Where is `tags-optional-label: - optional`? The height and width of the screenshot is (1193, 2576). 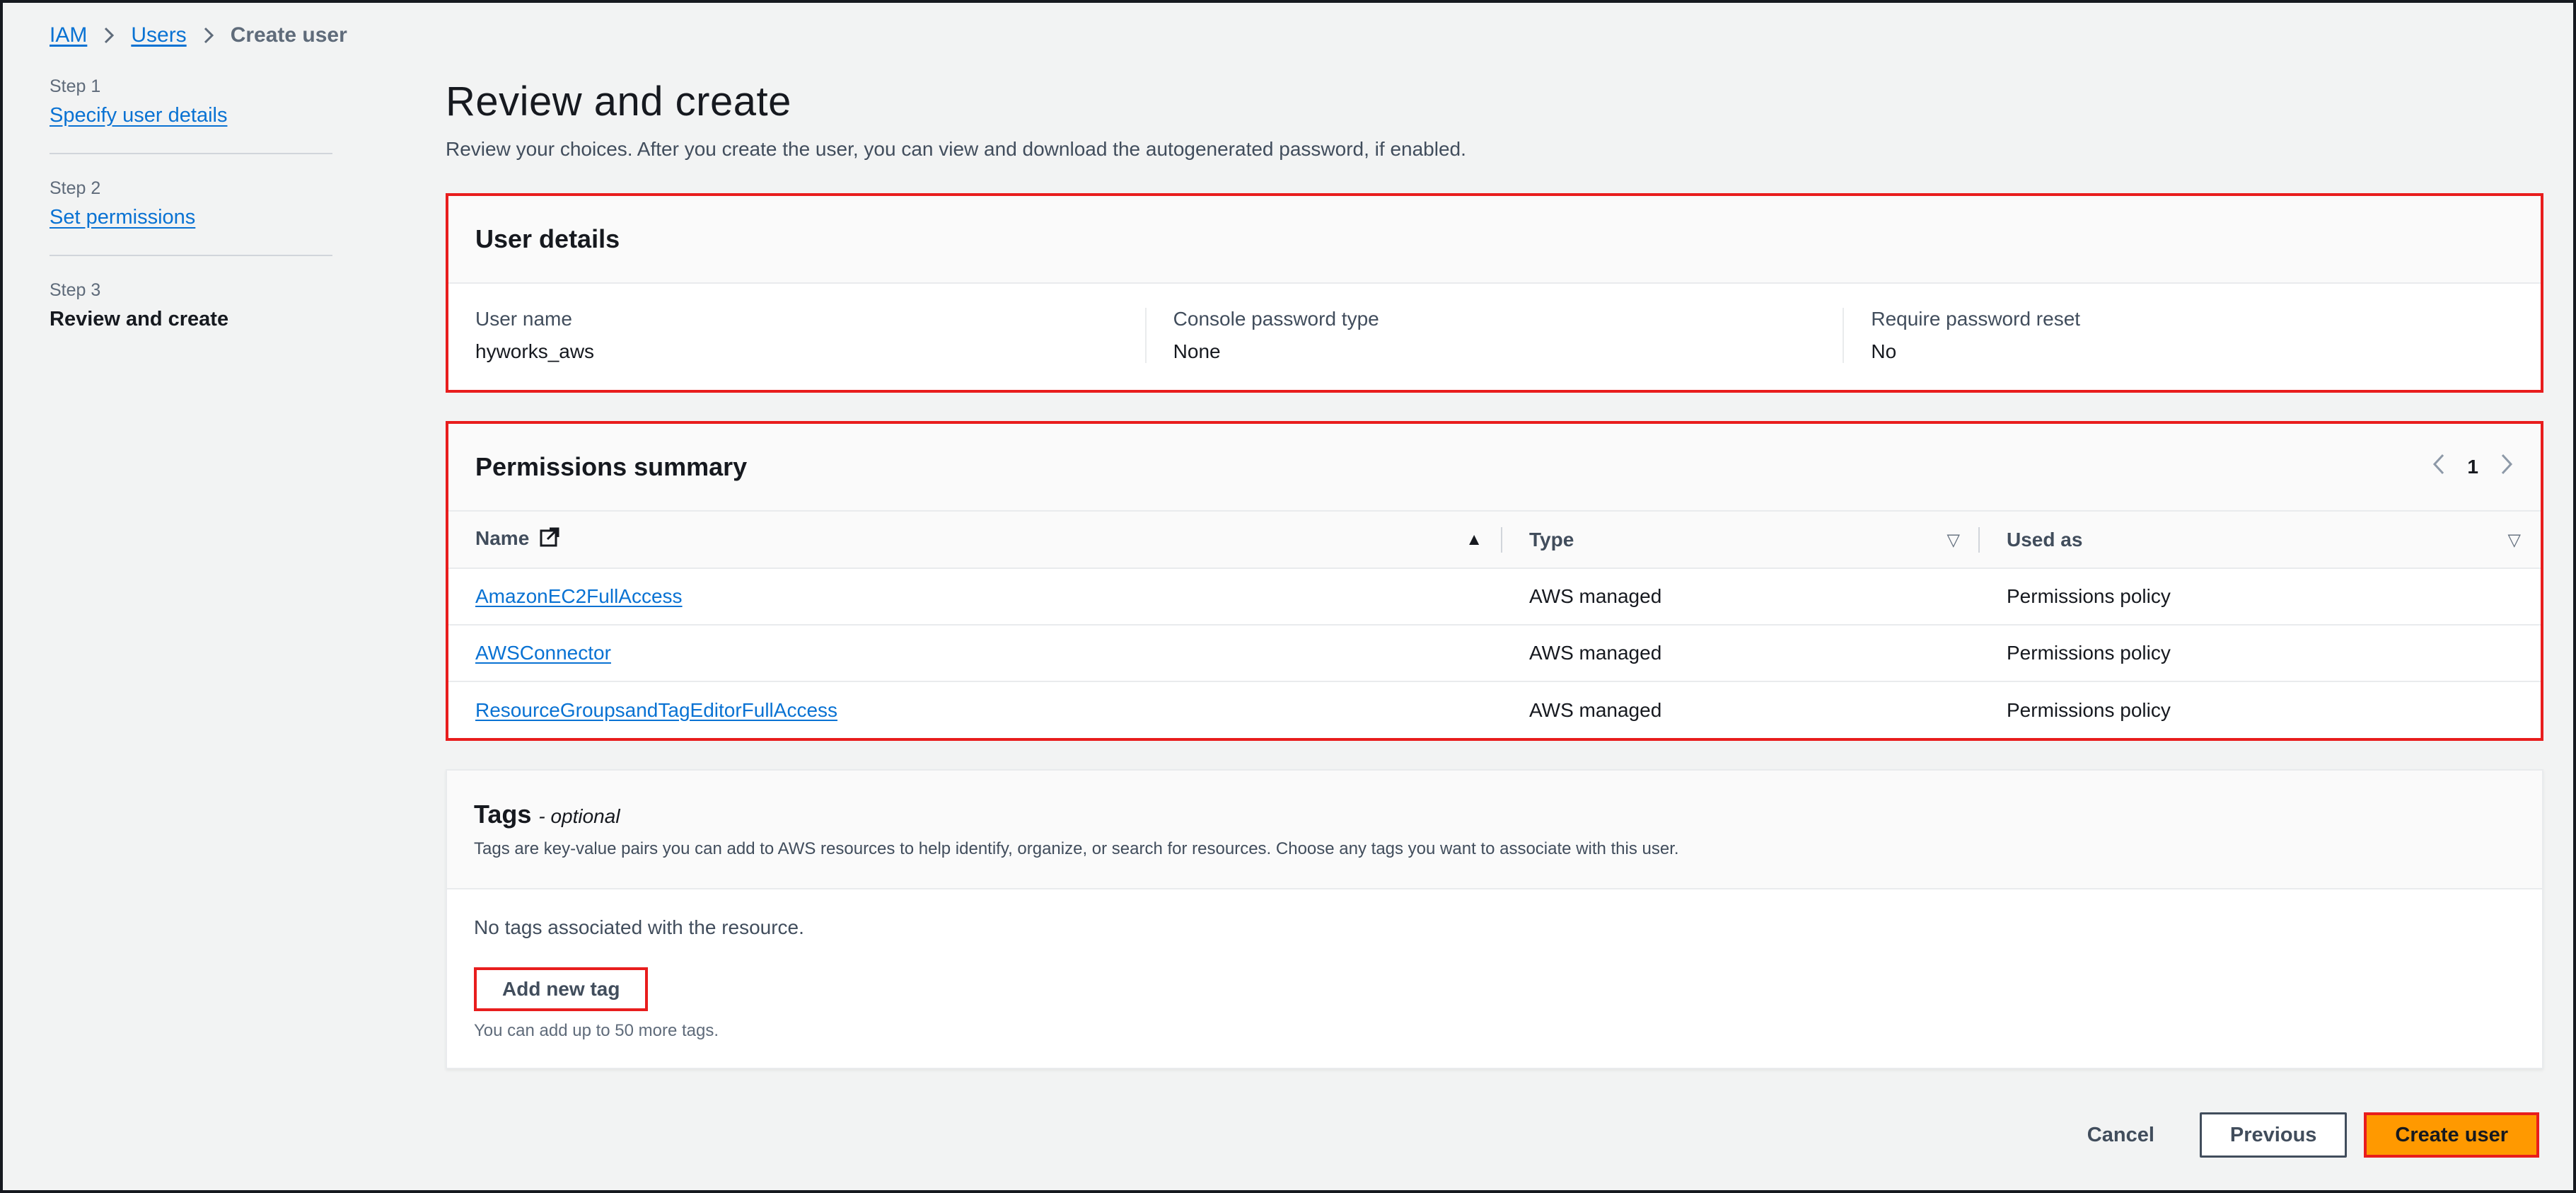
tags-optional-label: - optional is located at coordinates (579, 816).